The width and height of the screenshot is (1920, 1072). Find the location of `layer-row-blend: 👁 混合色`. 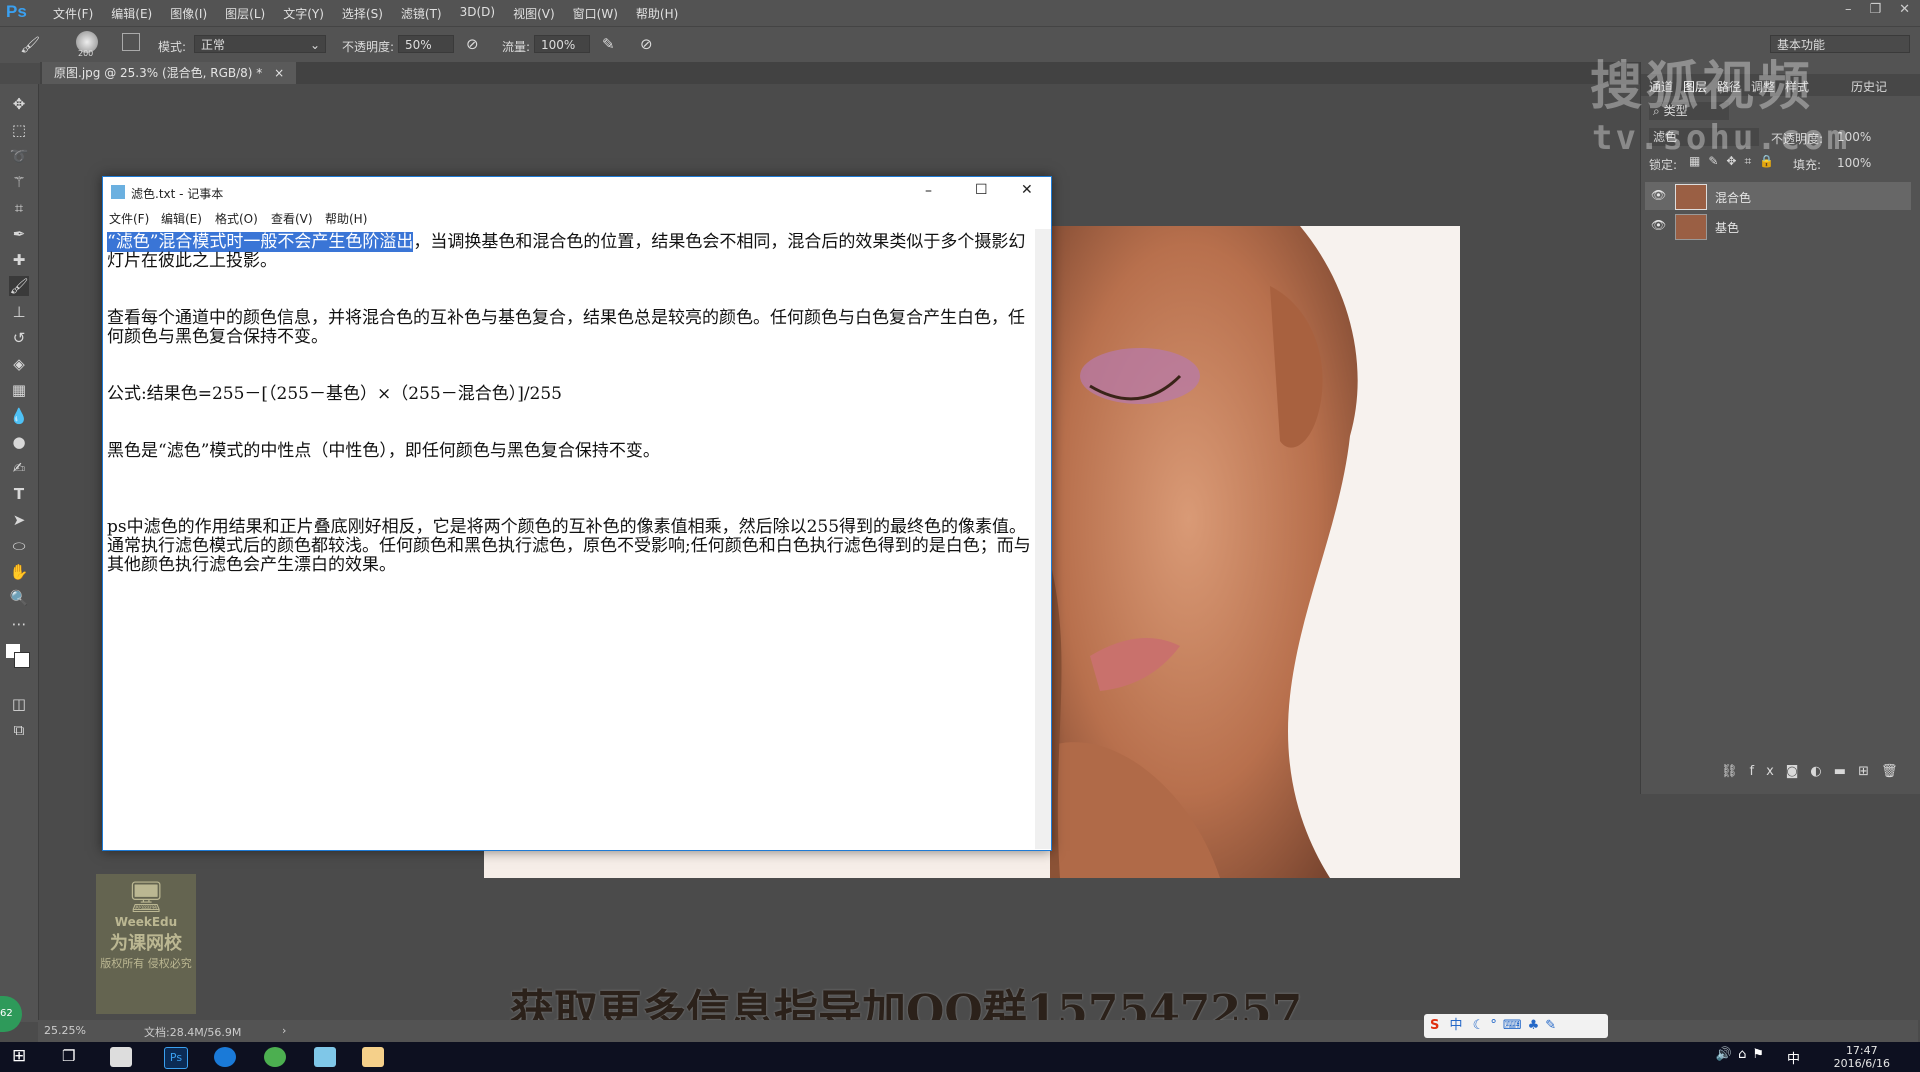

layer-row-blend: 👁 混合色 is located at coordinates (1778, 196).